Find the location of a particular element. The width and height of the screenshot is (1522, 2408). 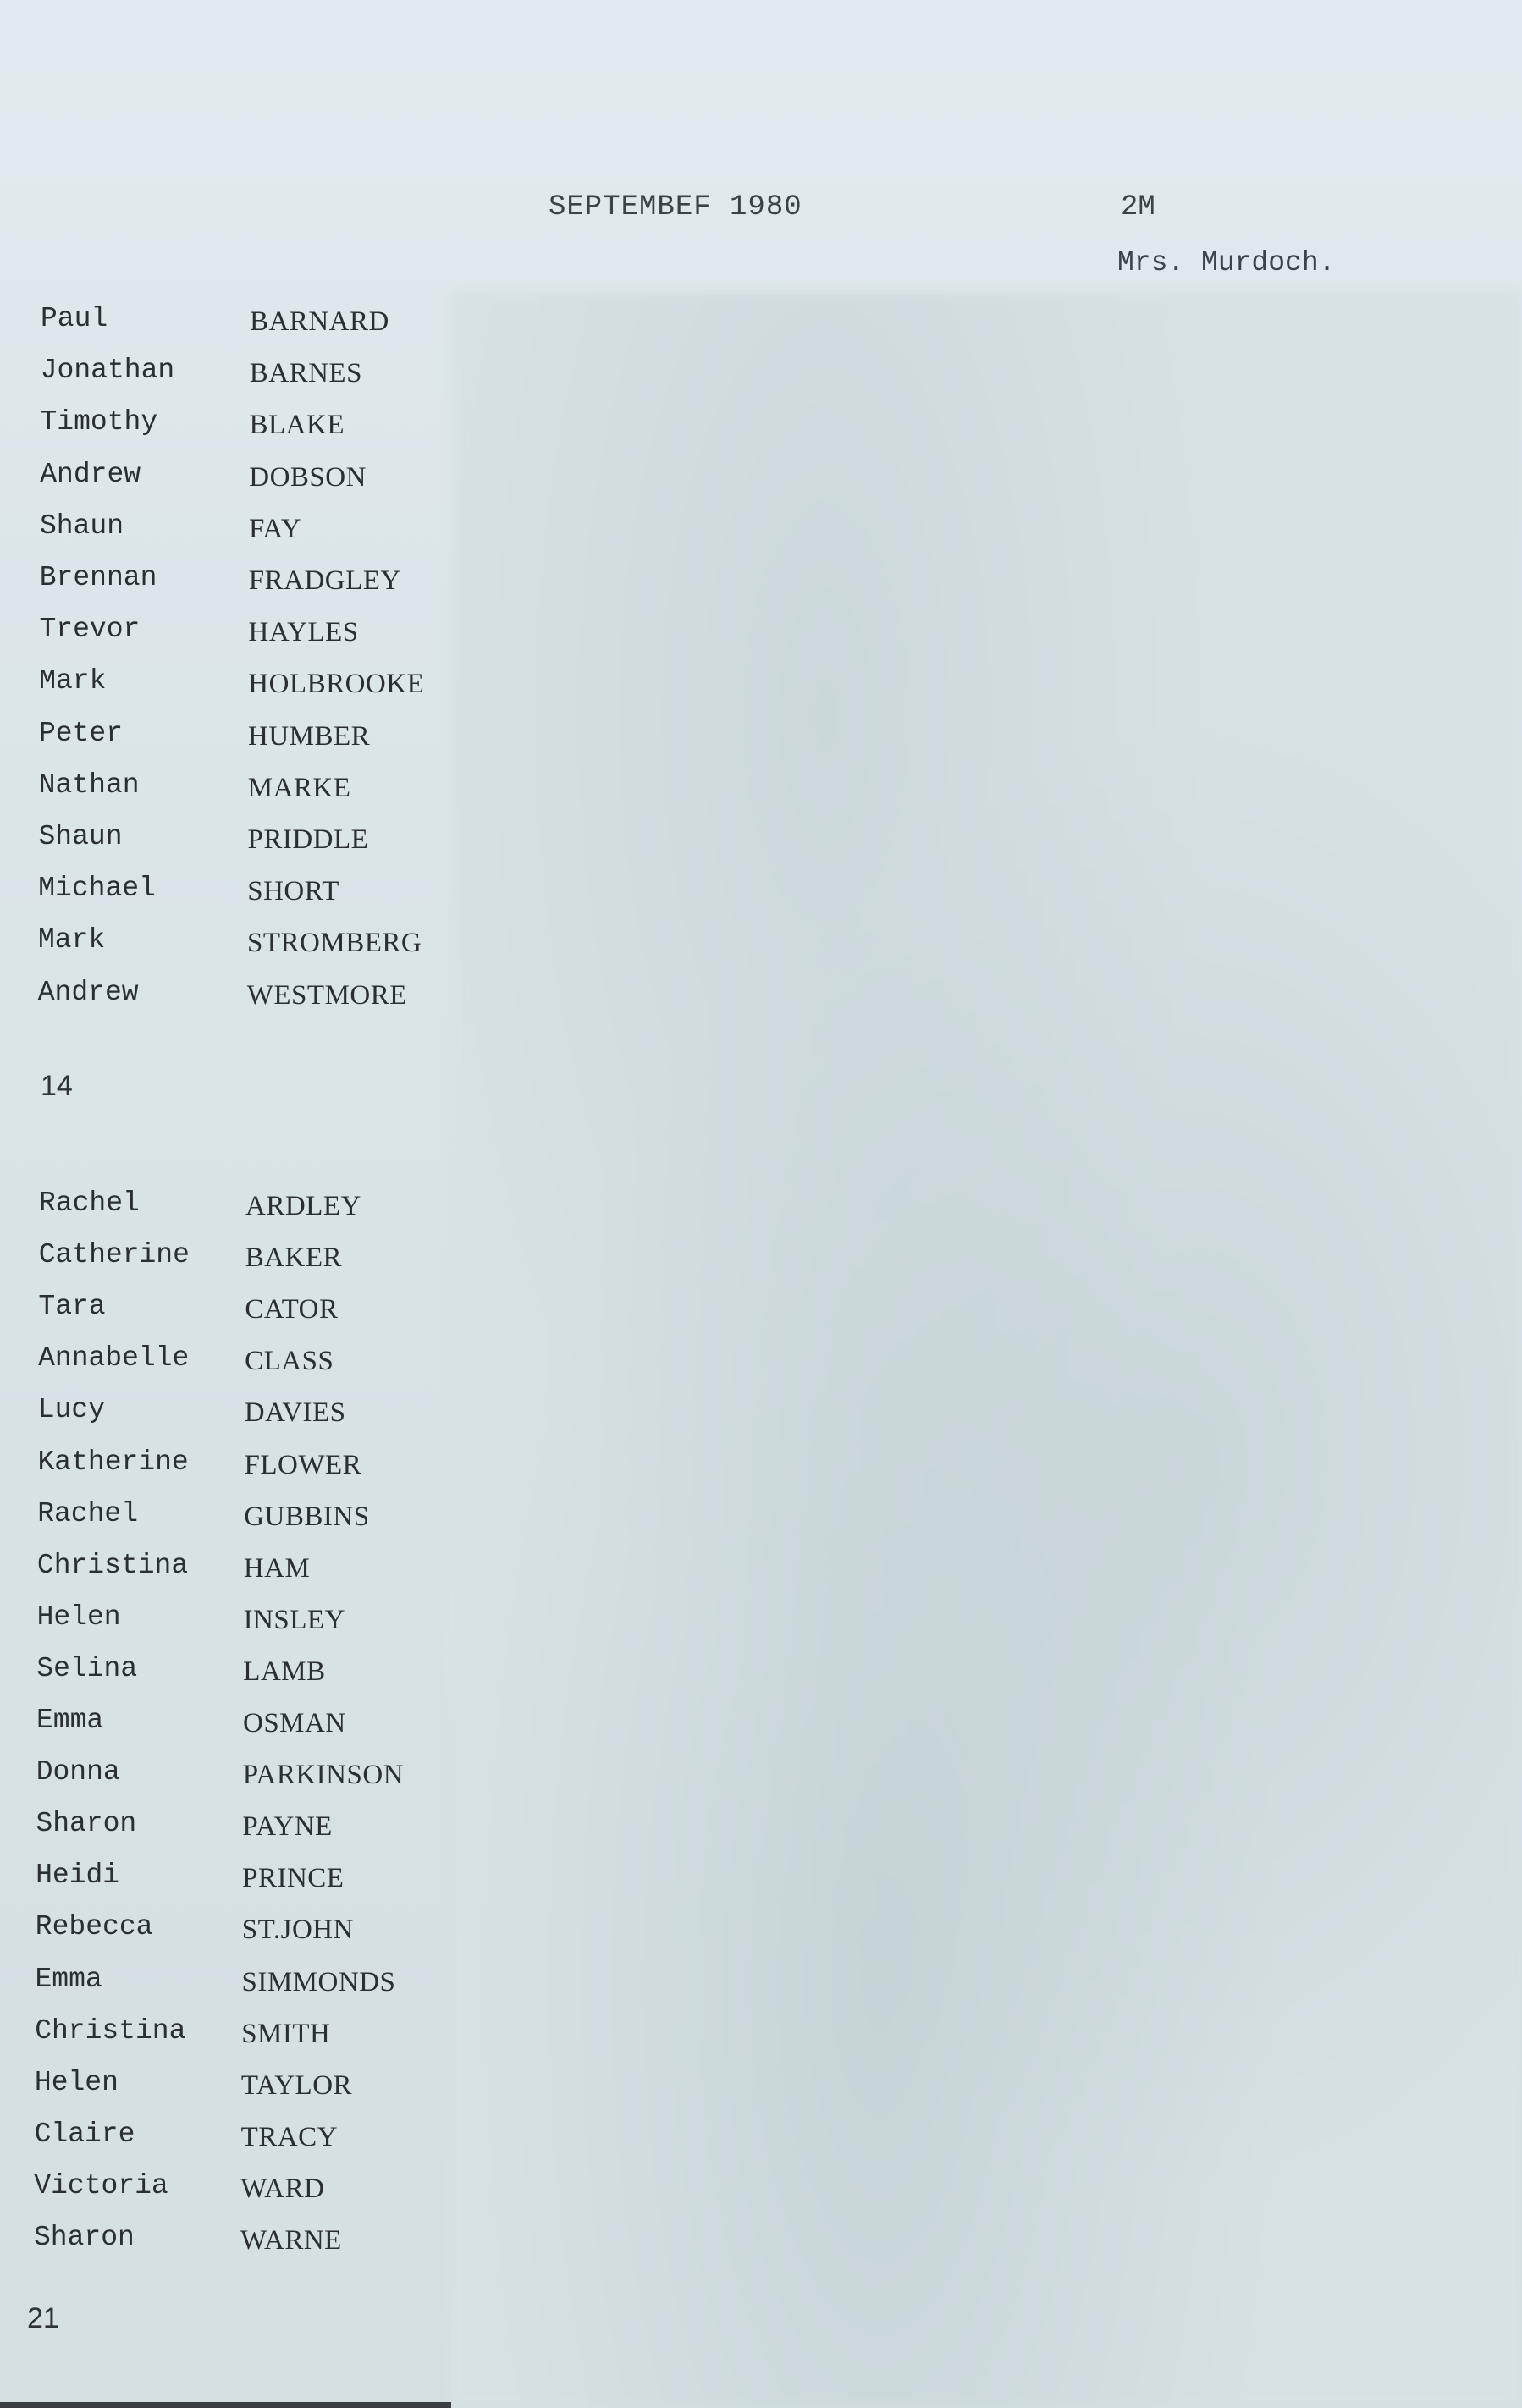

surname: PRINCE is located at coordinates (294, 1879).